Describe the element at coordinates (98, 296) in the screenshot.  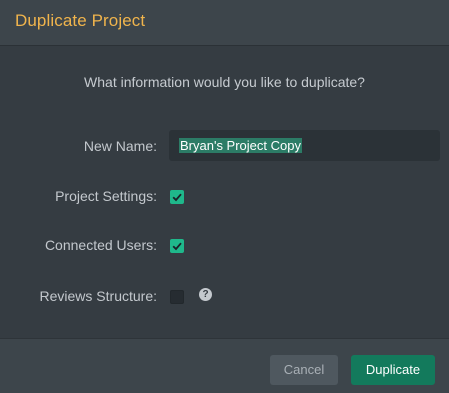
I see `reviews-structure-label: Reviews Structure:` at that location.